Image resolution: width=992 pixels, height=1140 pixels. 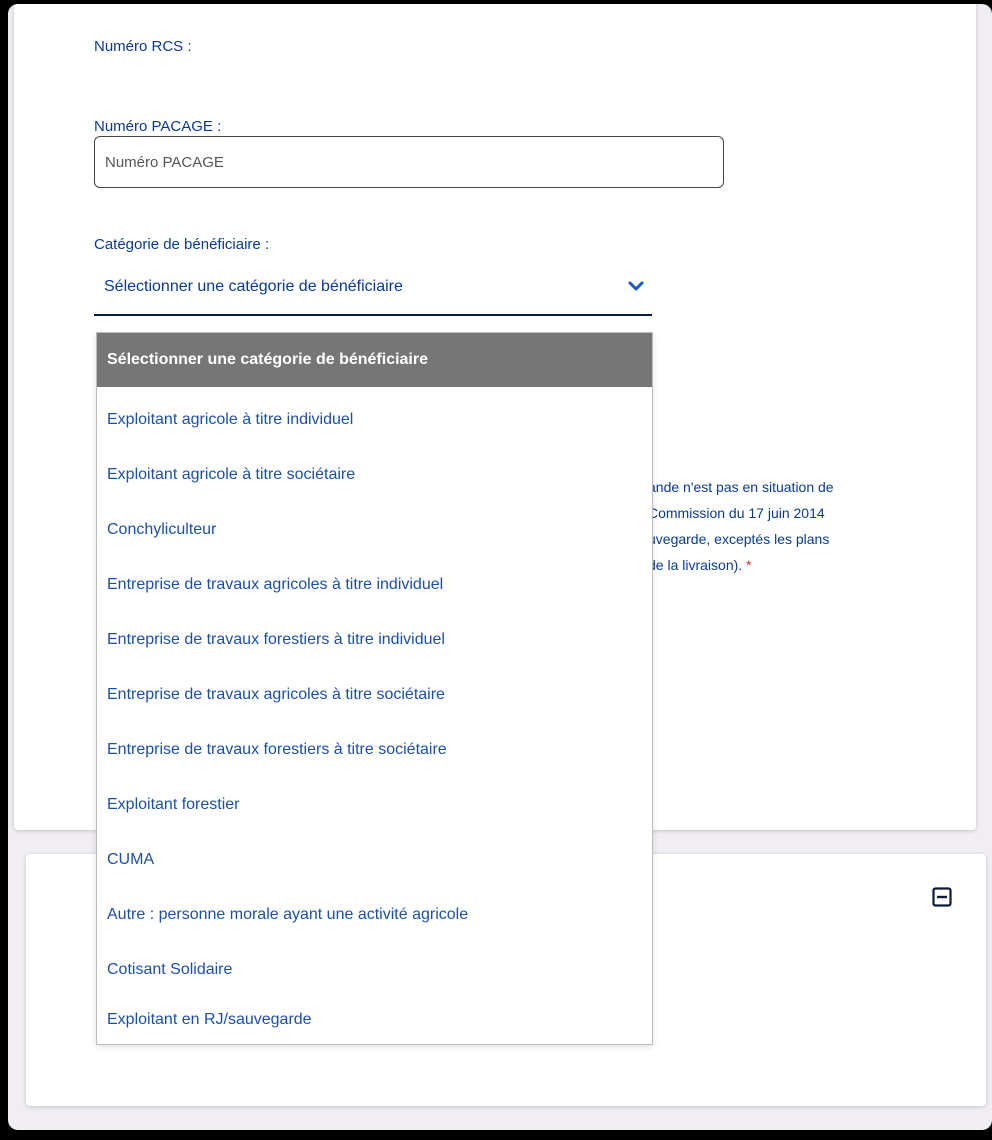 I want to click on pacage-label: Numéro PACAGE :, so click(x=158, y=126).